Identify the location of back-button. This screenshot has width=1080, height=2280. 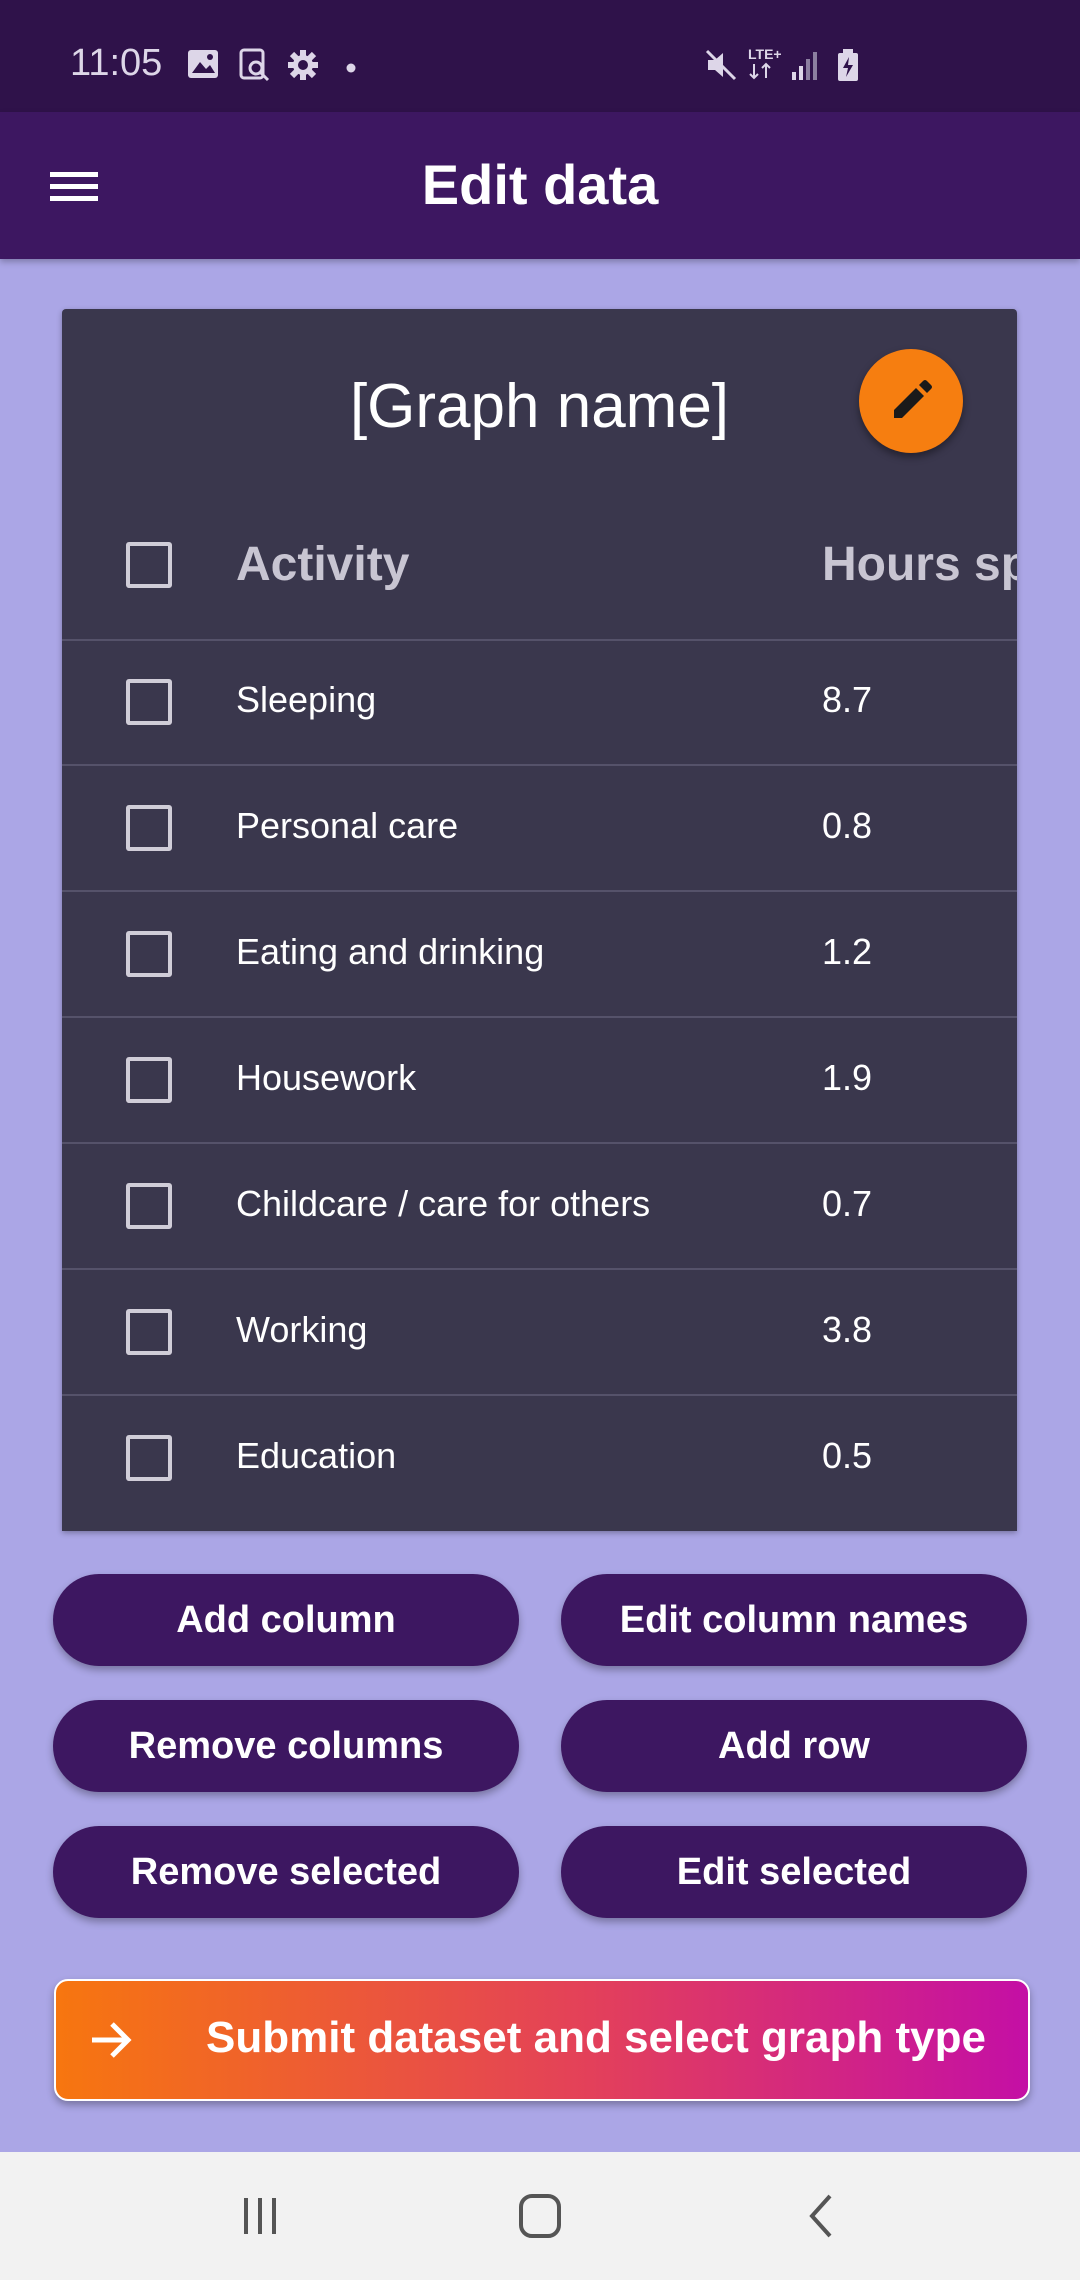
(822, 2216).